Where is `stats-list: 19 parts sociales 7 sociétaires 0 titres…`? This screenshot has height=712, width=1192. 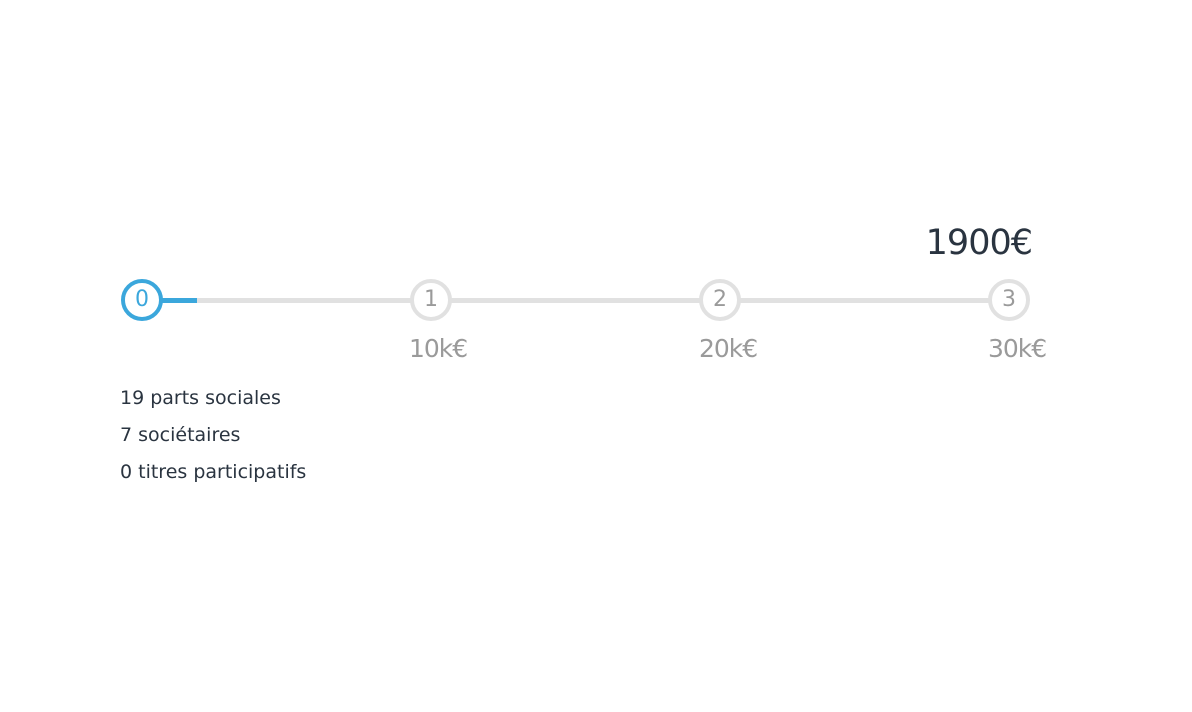 stats-list: 19 parts sociales 7 sociétaires 0 titres… is located at coordinates (213, 435).